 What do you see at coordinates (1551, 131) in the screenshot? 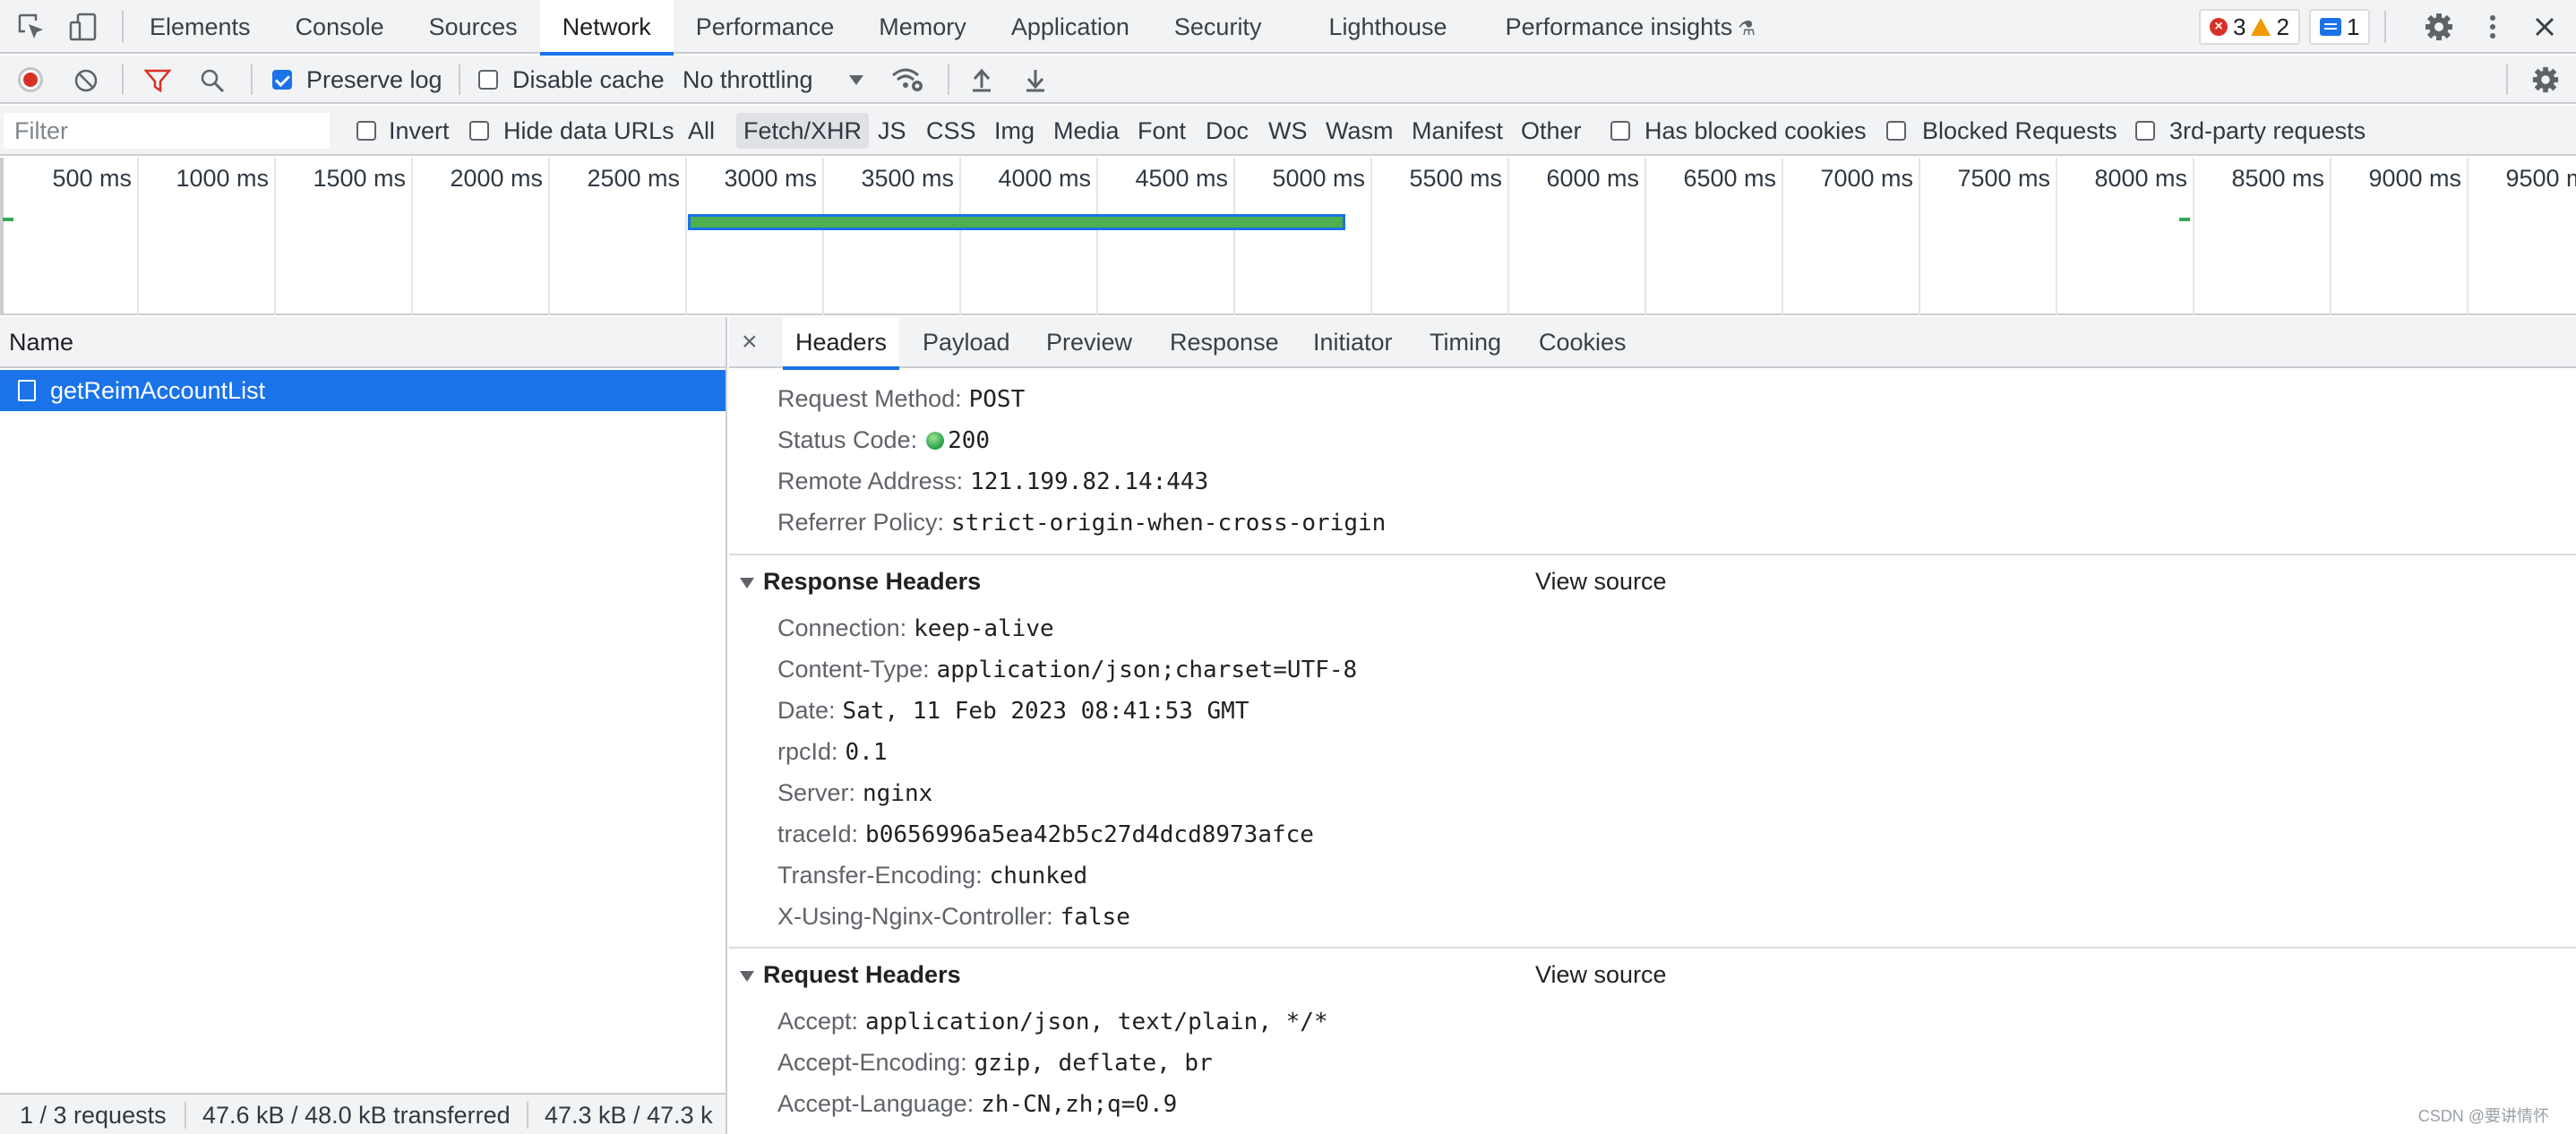
I see `type-filter-other: Other` at bounding box center [1551, 131].